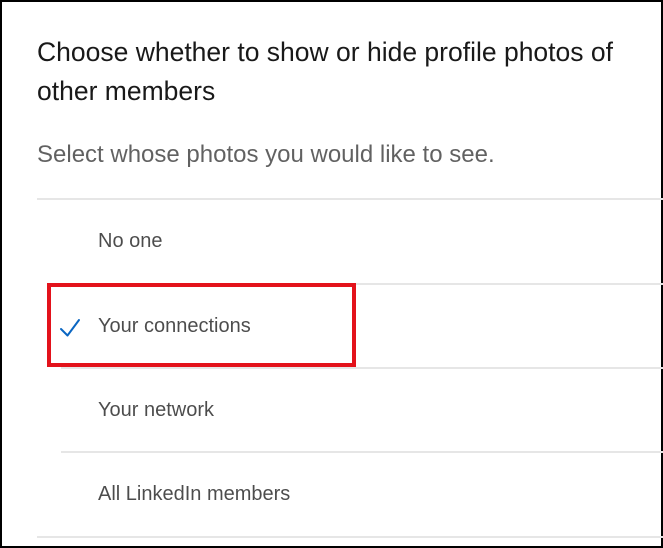  I want to click on option-label: Your network, so click(156, 410).